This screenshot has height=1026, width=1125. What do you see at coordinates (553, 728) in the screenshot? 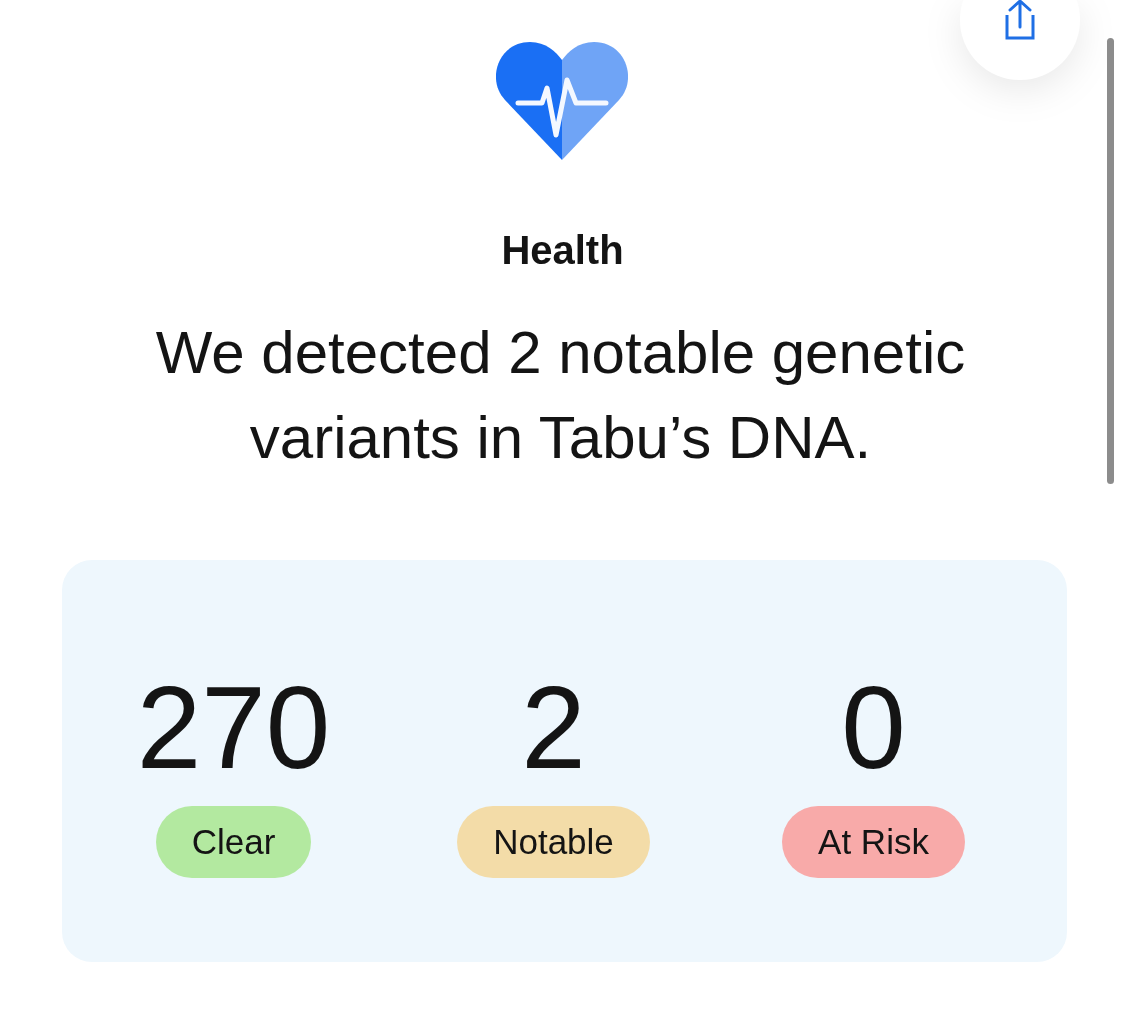
I see `variant-count: 2` at bounding box center [553, 728].